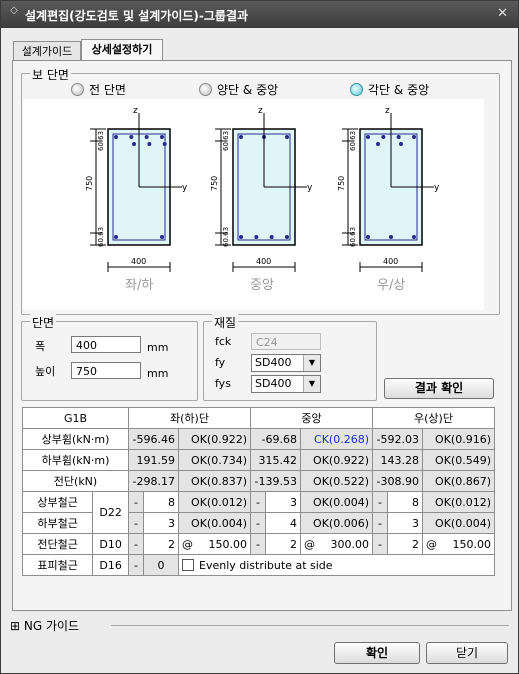  What do you see at coordinates (336, 481) in the screenshot?
I see `cell: OK(0.522)` at bounding box center [336, 481].